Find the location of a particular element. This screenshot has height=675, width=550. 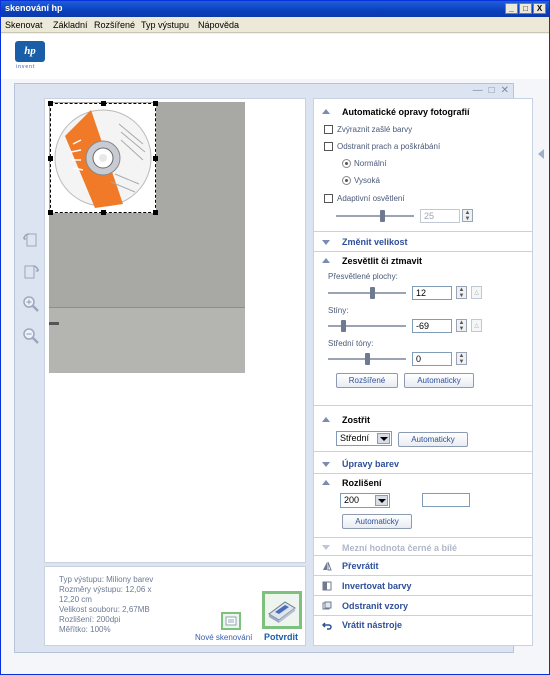

confirm-label: Potvrdit is located at coordinates (281, 637).